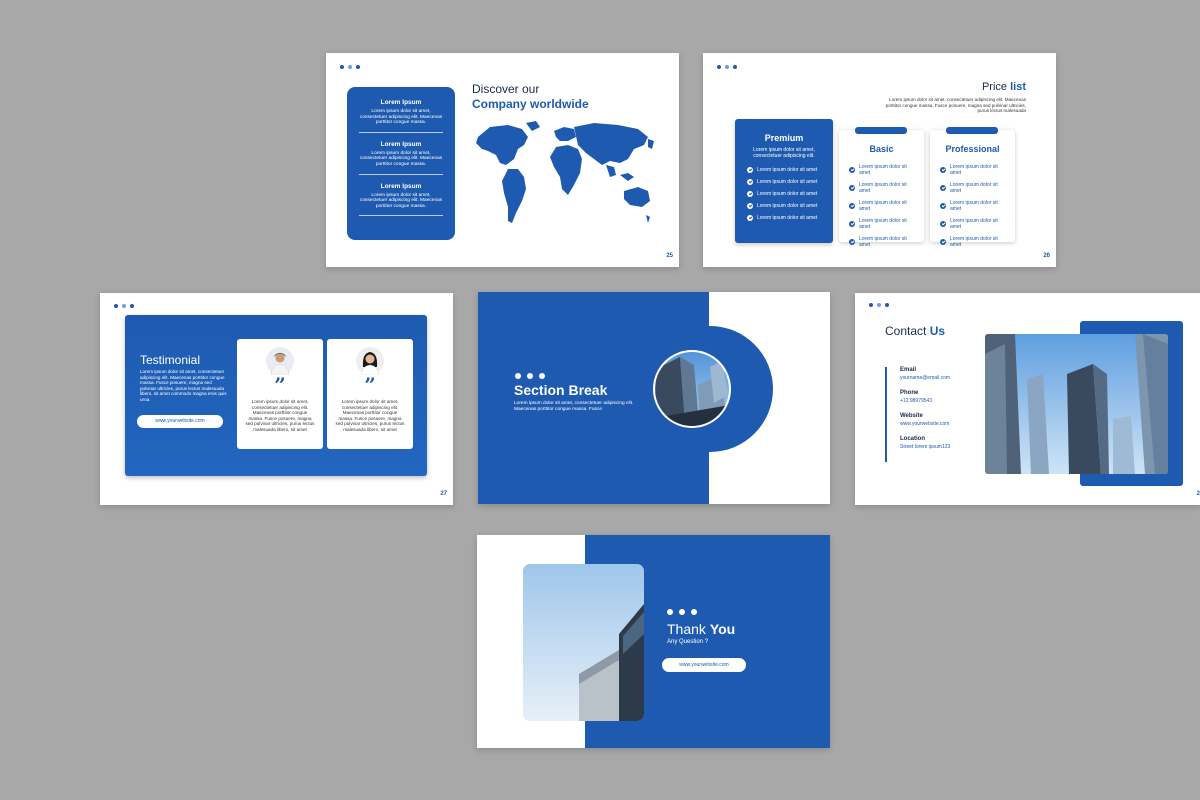 This screenshot has width=1200, height=800. Describe the element at coordinates (561, 390) in the screenshot. I see `section-title: Section Break` at that location.